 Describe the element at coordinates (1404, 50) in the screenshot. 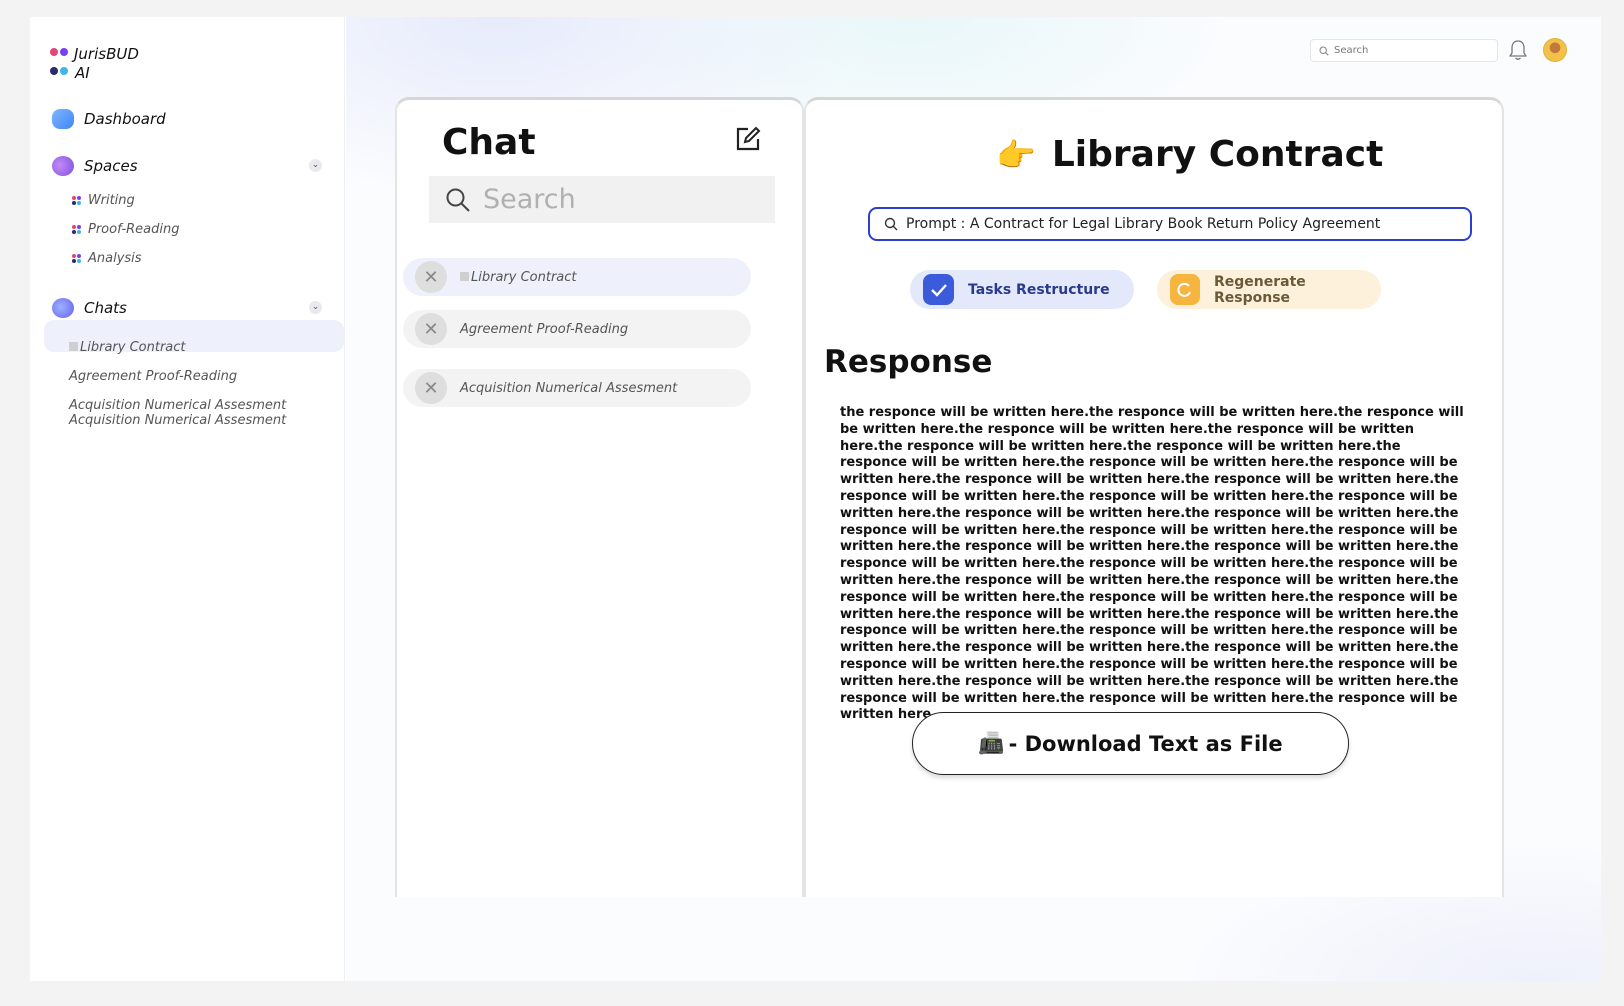

I see `top-search-input: Search` at that location.